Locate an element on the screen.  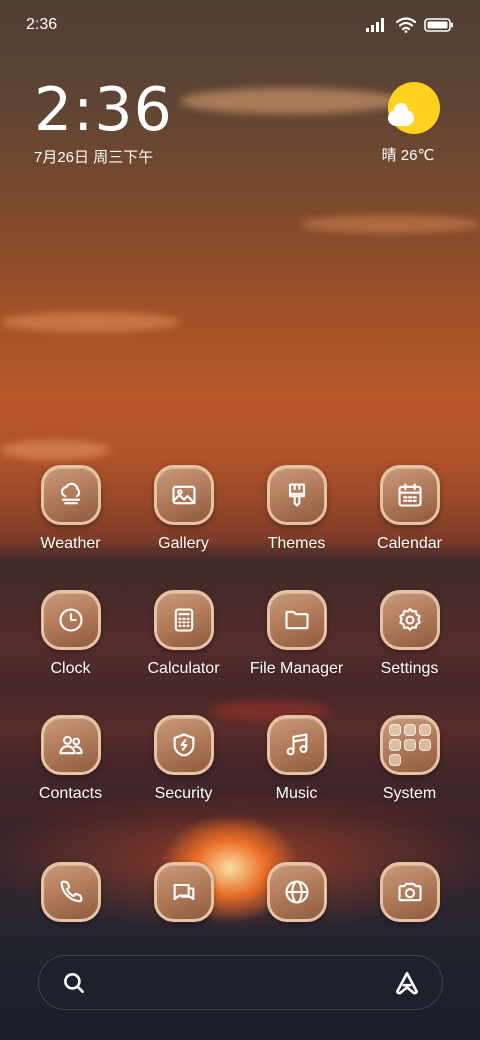
app-label: Clock is located at coordinates (70, 668).